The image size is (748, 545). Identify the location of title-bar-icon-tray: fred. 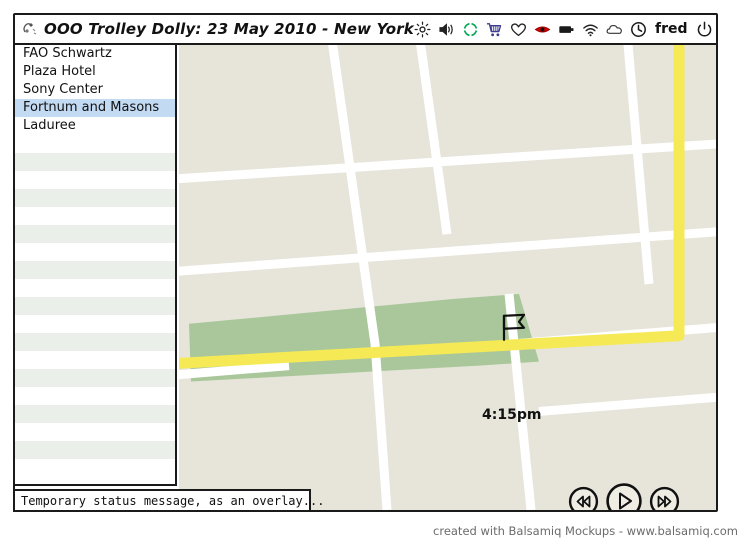
(567, 29).